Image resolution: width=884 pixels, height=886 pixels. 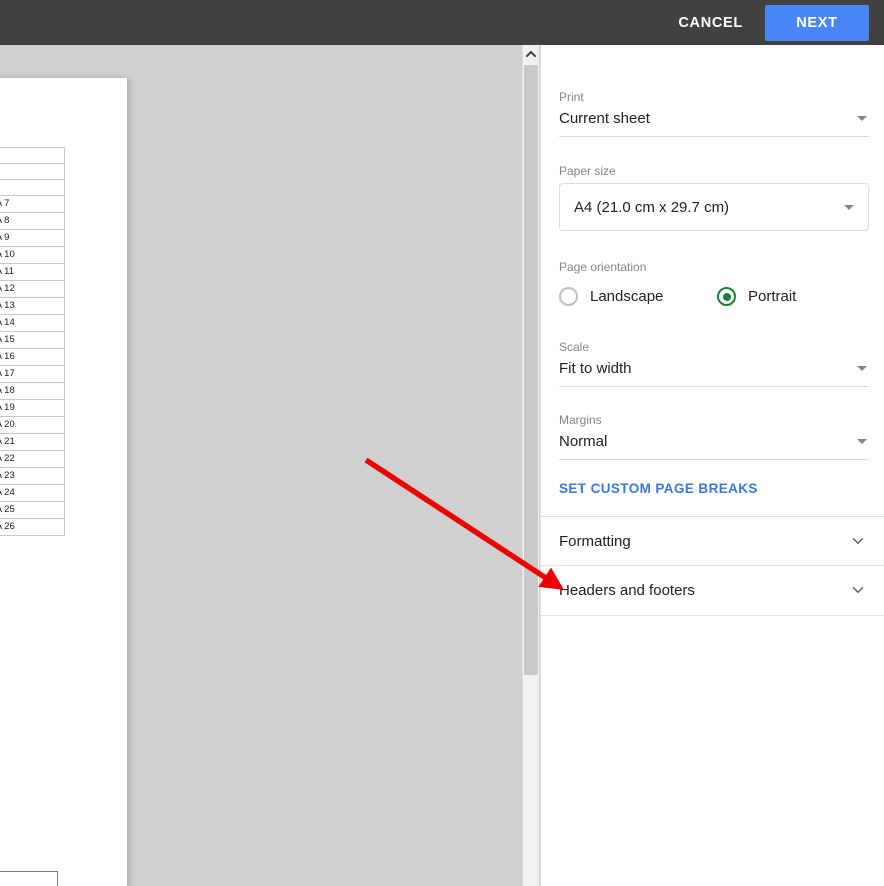 What do you see at coordinates (658, 488) in the screenshot?
I see `set-custom-page-breaks-link: SET CUSTOM PAGE BREAKS` at bounding box center [658, 488].